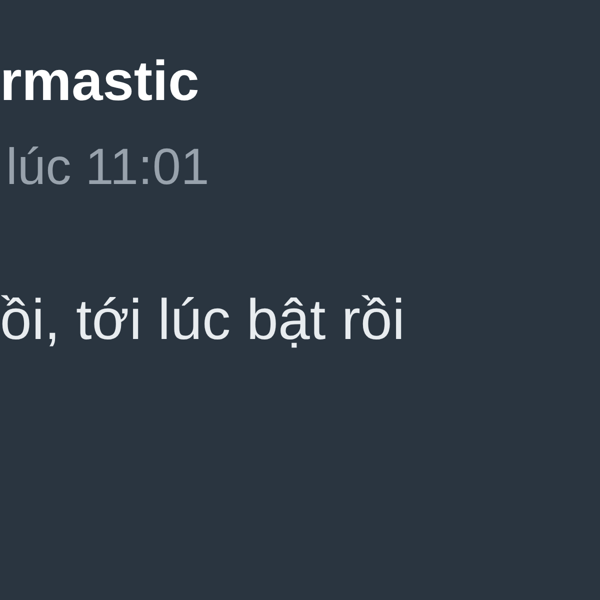 The height and width of the screenshot is (600, 600). Describe the element at coordinates (202, 320) in the screenshot. I see `message-text: ồi, tới lúc bật rồi` at that location.